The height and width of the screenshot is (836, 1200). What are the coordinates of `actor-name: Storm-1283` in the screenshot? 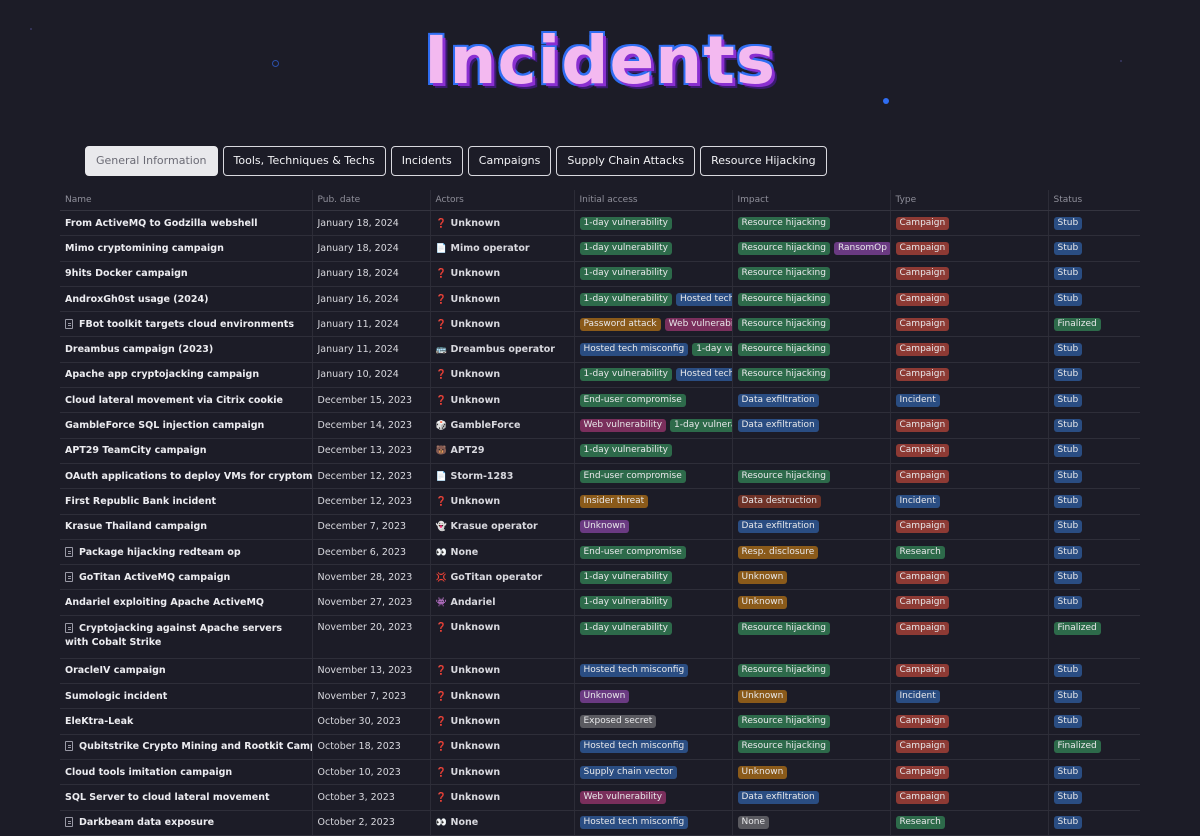 It's located at (482, 476).